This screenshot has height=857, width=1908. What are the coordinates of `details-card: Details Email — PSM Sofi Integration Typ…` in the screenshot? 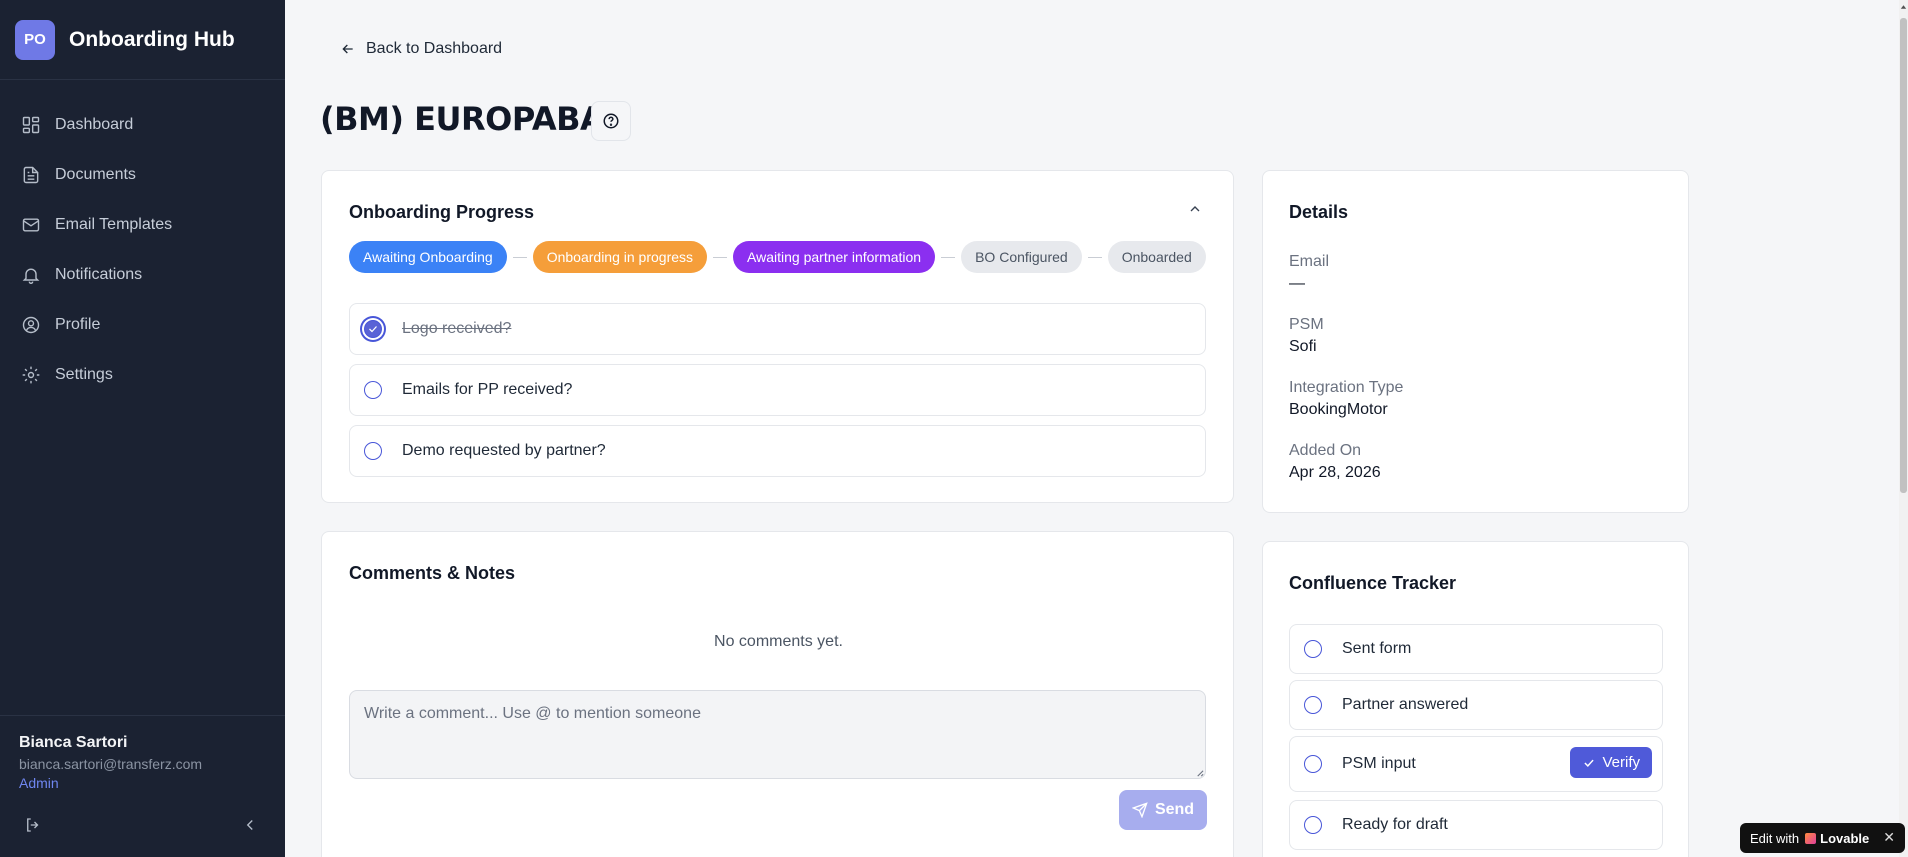 It's located at (1475, 341).